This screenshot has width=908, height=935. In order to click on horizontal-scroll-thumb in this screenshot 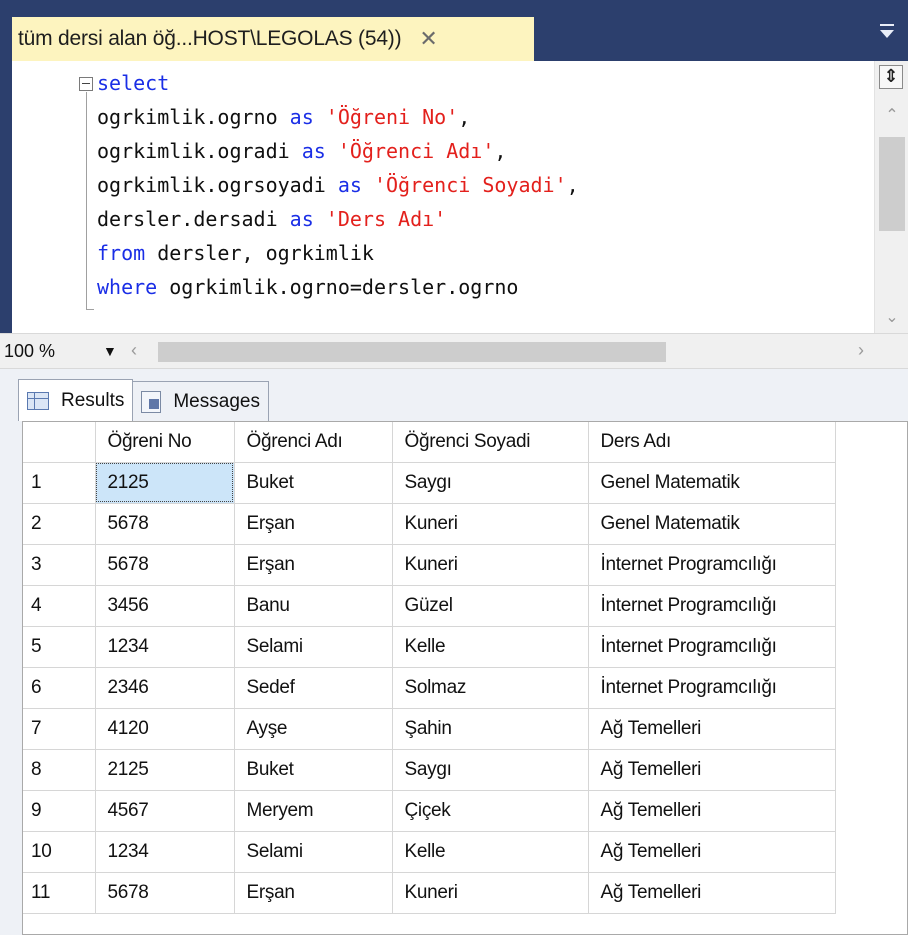, I will do `click(412, 352)`.